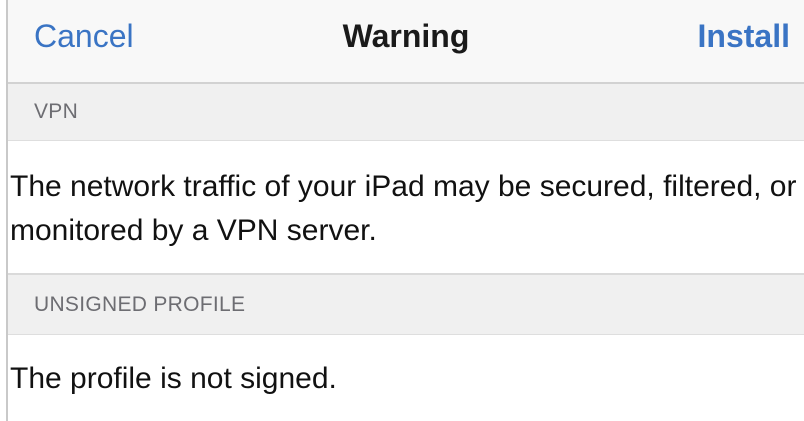 The width and height of the screenshot is (804, 421). I want to click on page-title: Warning, so click(406, 36).